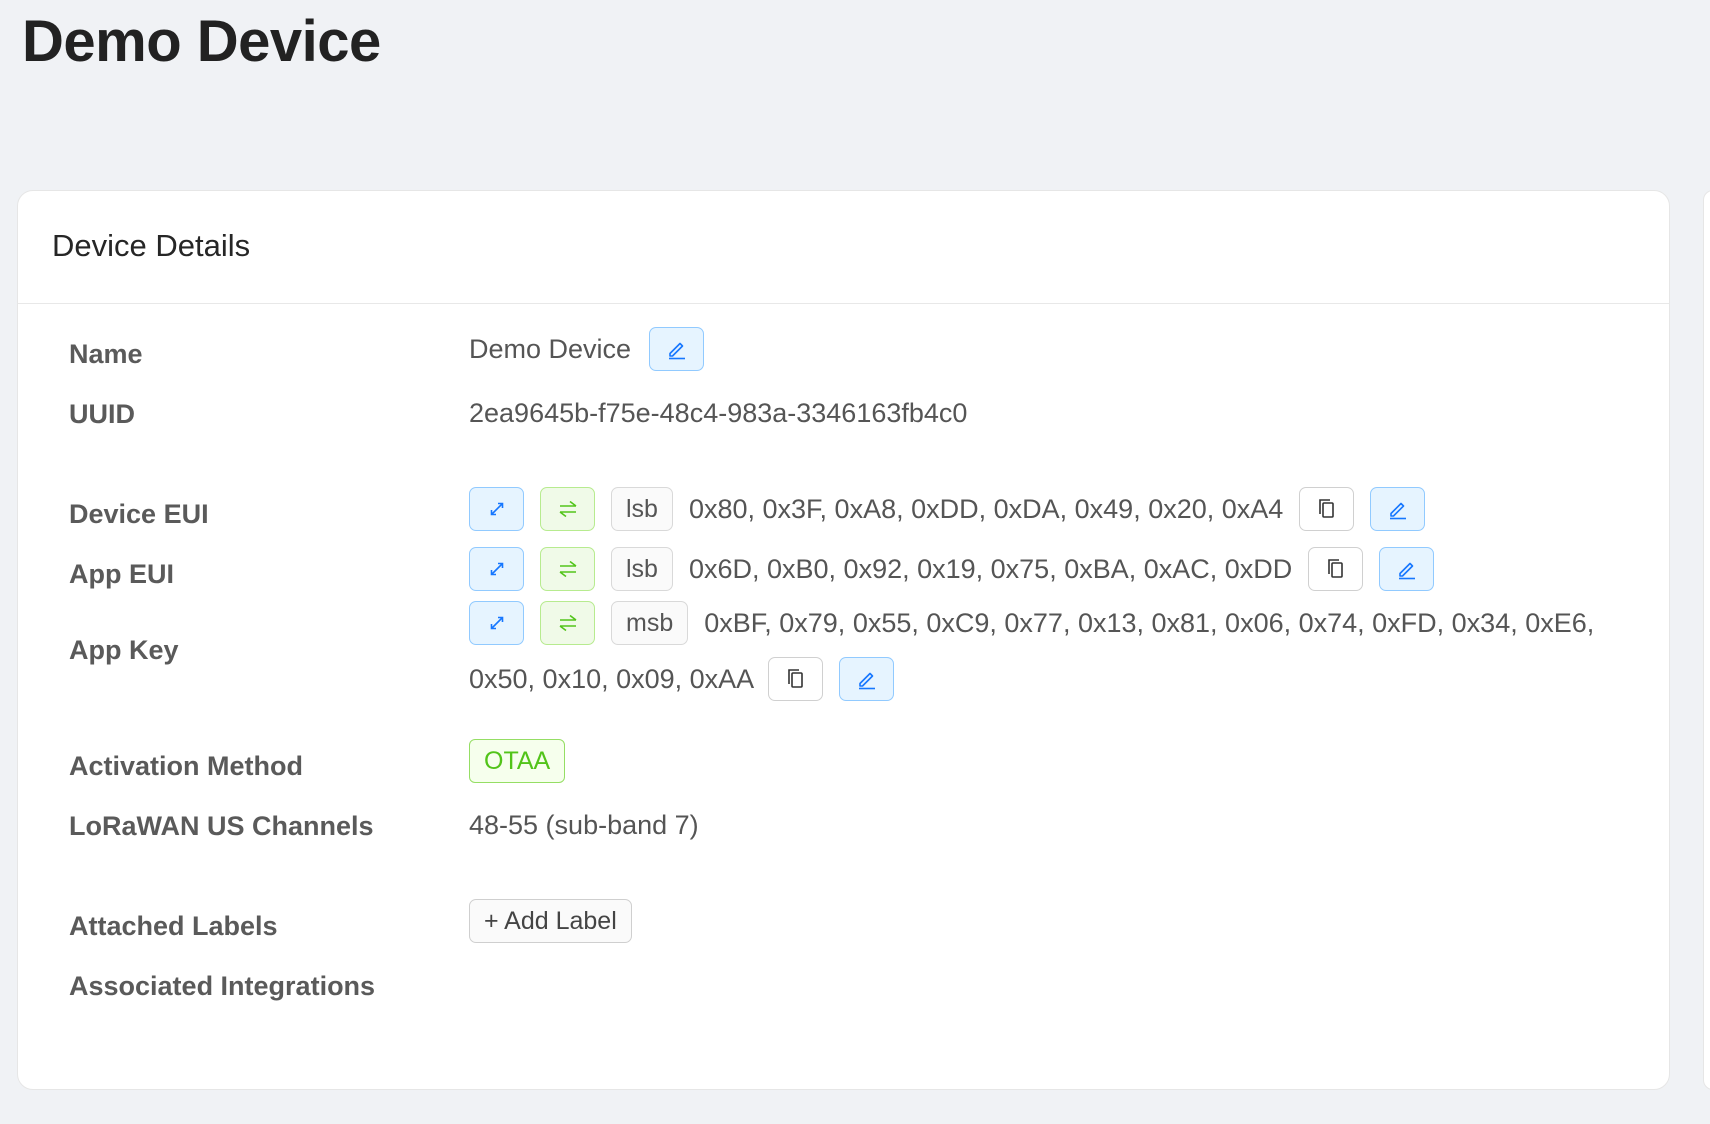 Image resolution: width=1710 pixels, height=1124 pixels. I want to click on uuid-label: UUID, so click(102, 414).